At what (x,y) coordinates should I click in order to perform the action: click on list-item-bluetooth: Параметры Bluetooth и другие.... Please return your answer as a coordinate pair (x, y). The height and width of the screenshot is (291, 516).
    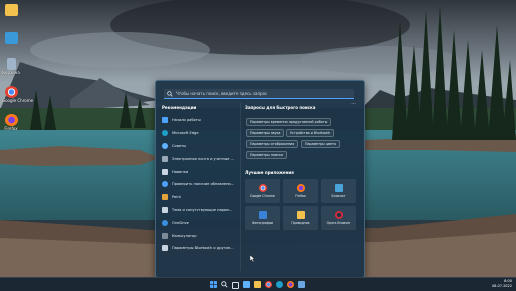
    Looking at the image, I should click on (199, 248).